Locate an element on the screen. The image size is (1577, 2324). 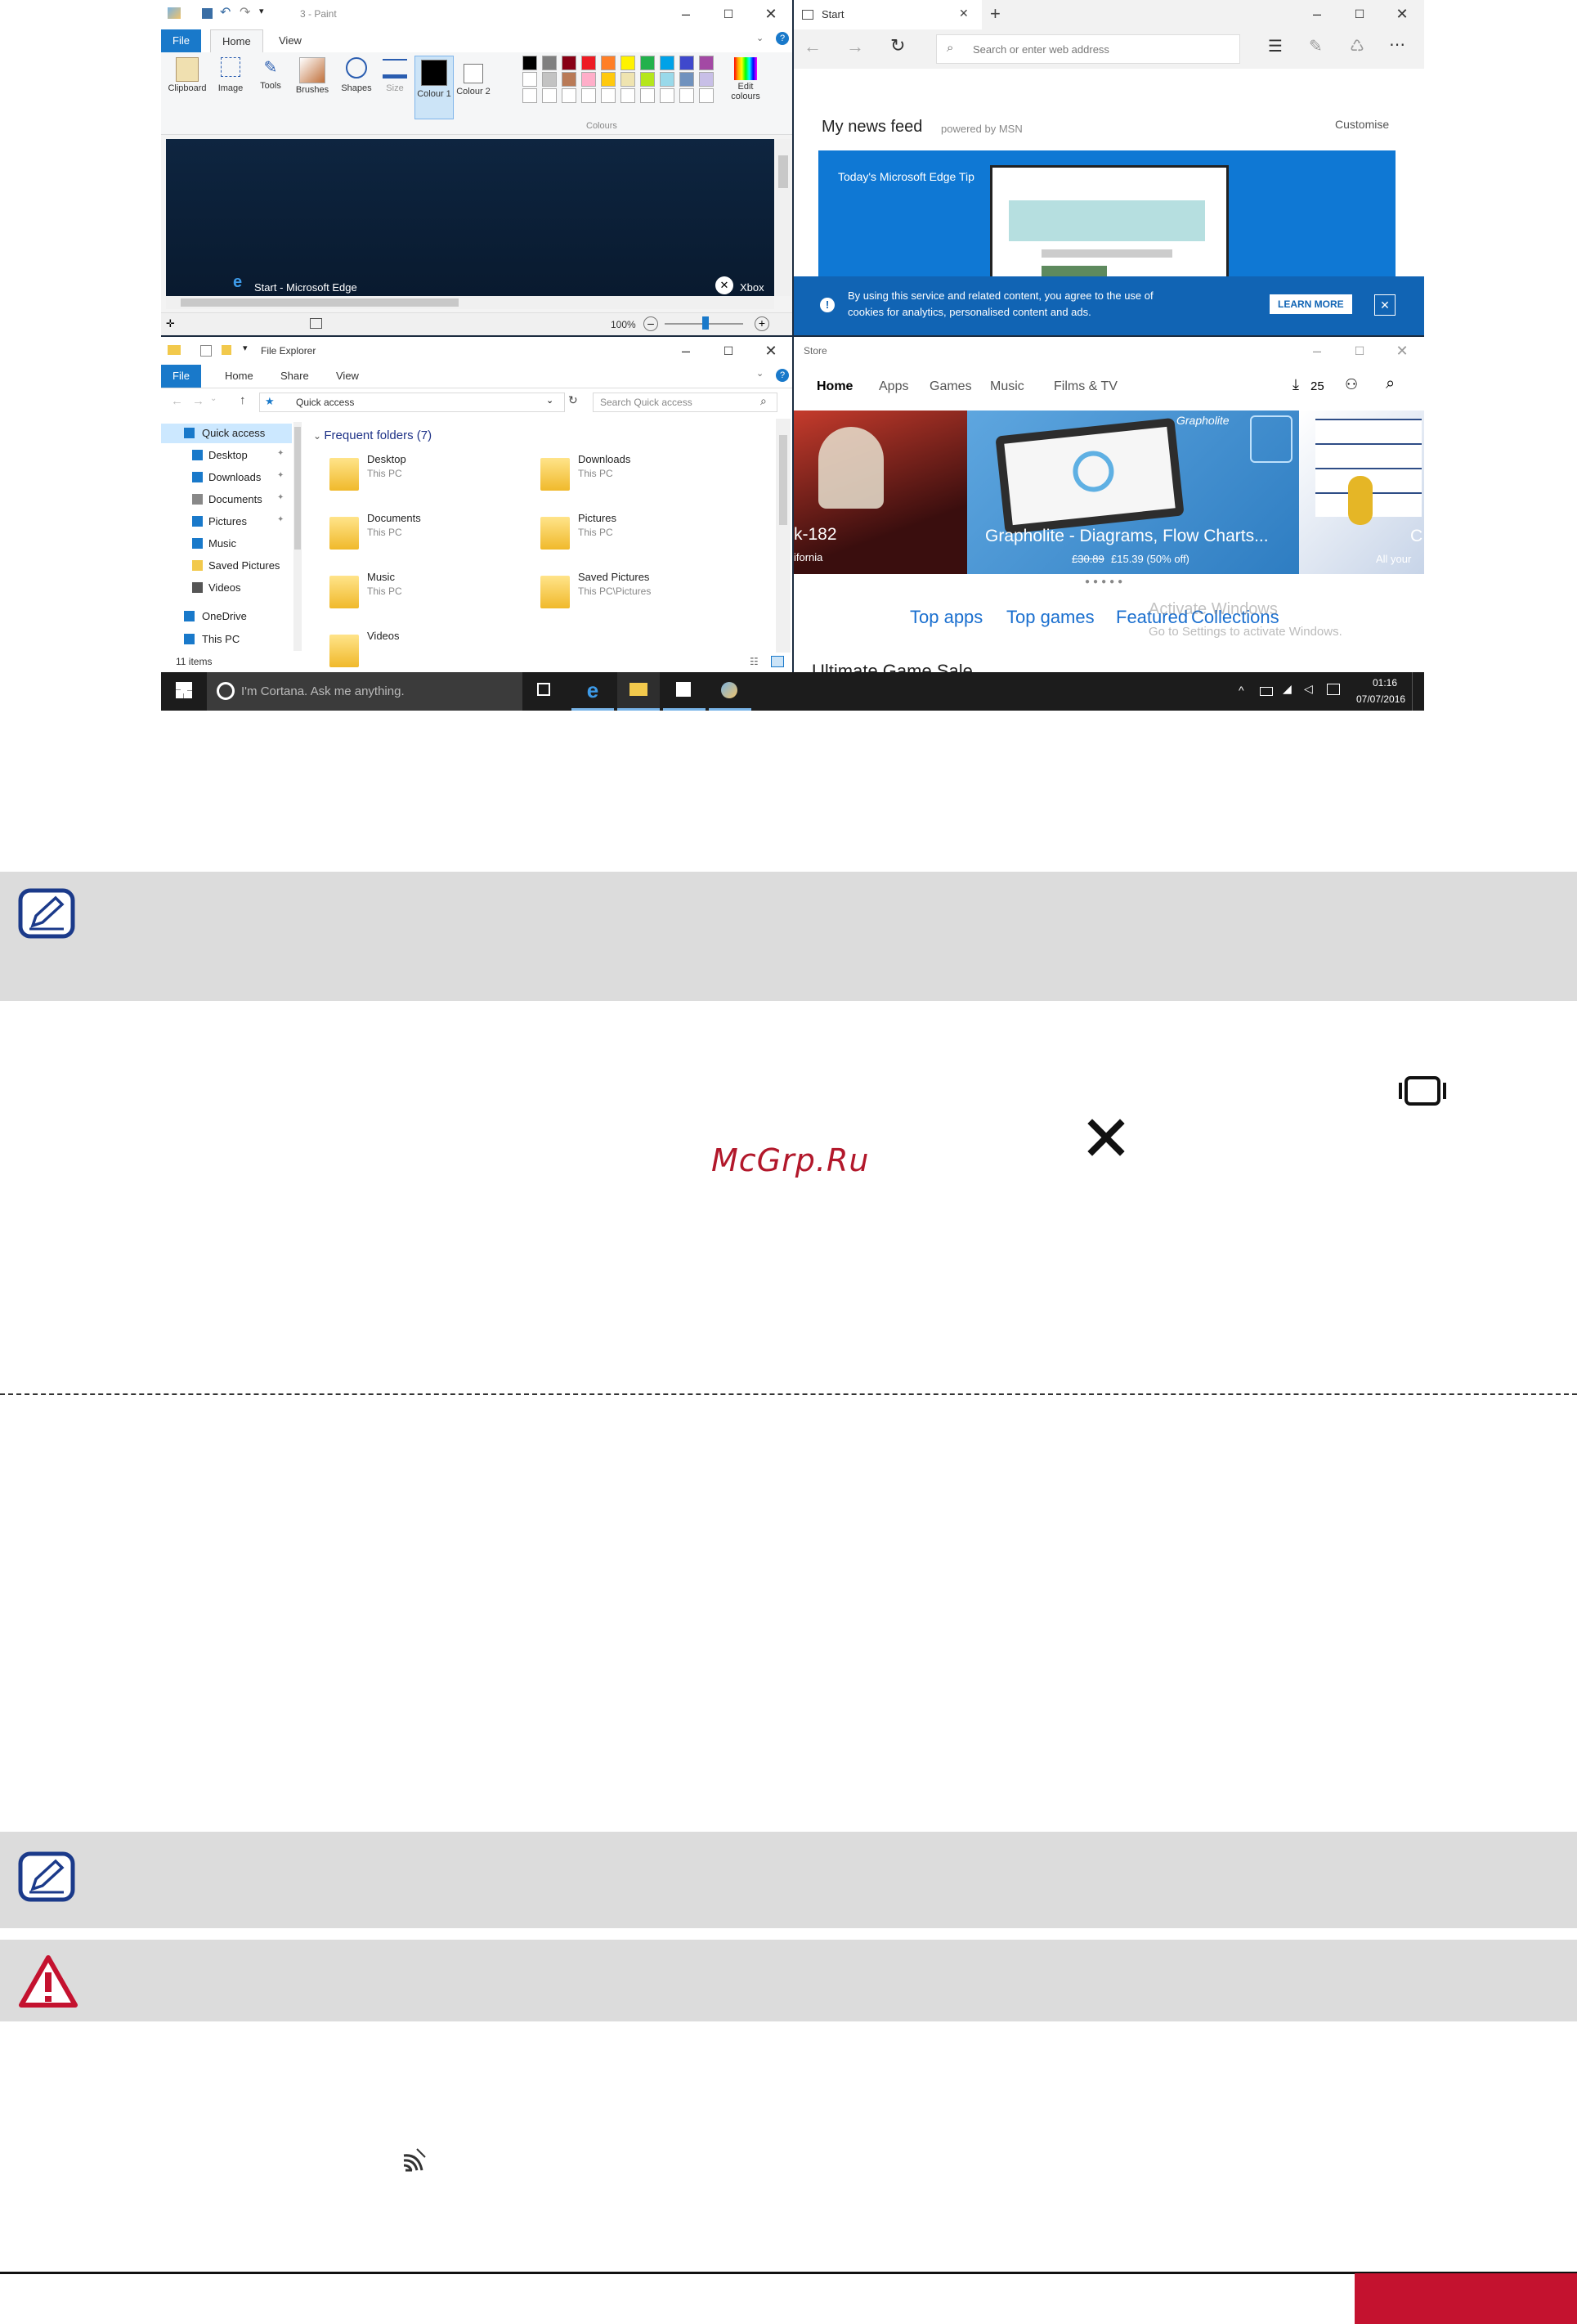
taskbar-time: 01:16 is located at coordinates (1385, 683).